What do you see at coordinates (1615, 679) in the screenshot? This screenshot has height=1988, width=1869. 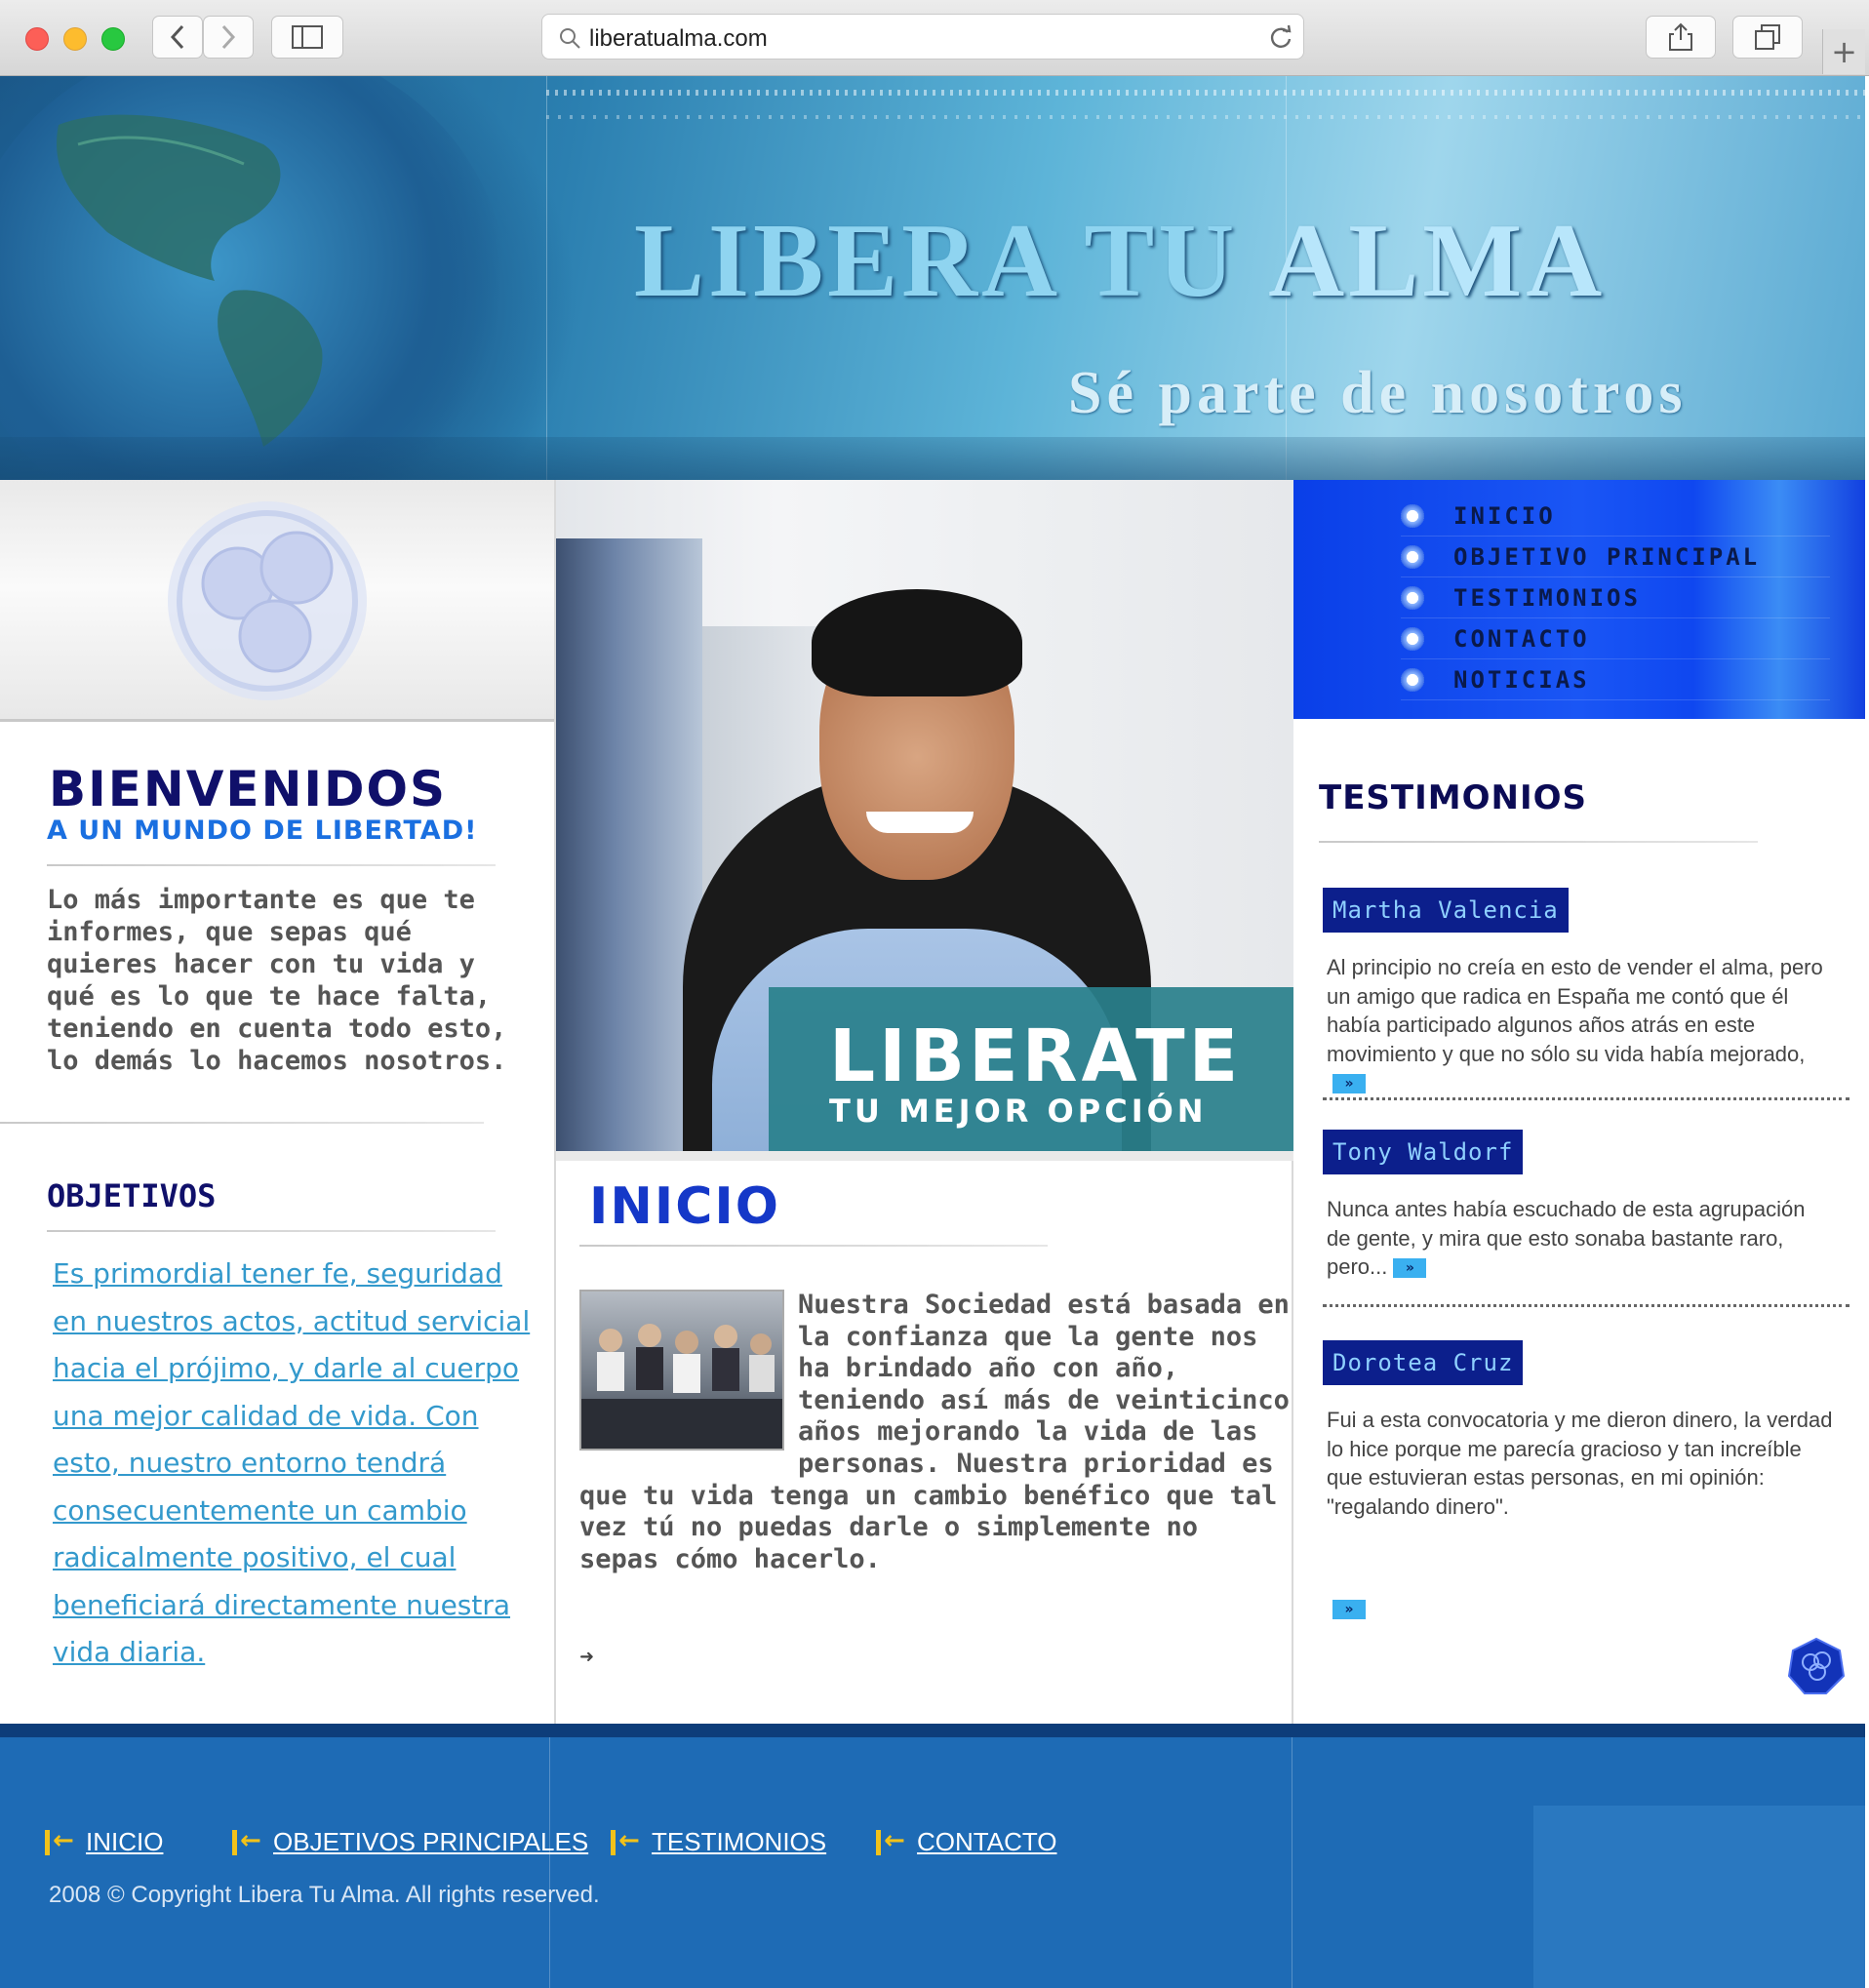 I see `nav-item-noticias: NOTICIAS` at bounding box center [1615, 679].